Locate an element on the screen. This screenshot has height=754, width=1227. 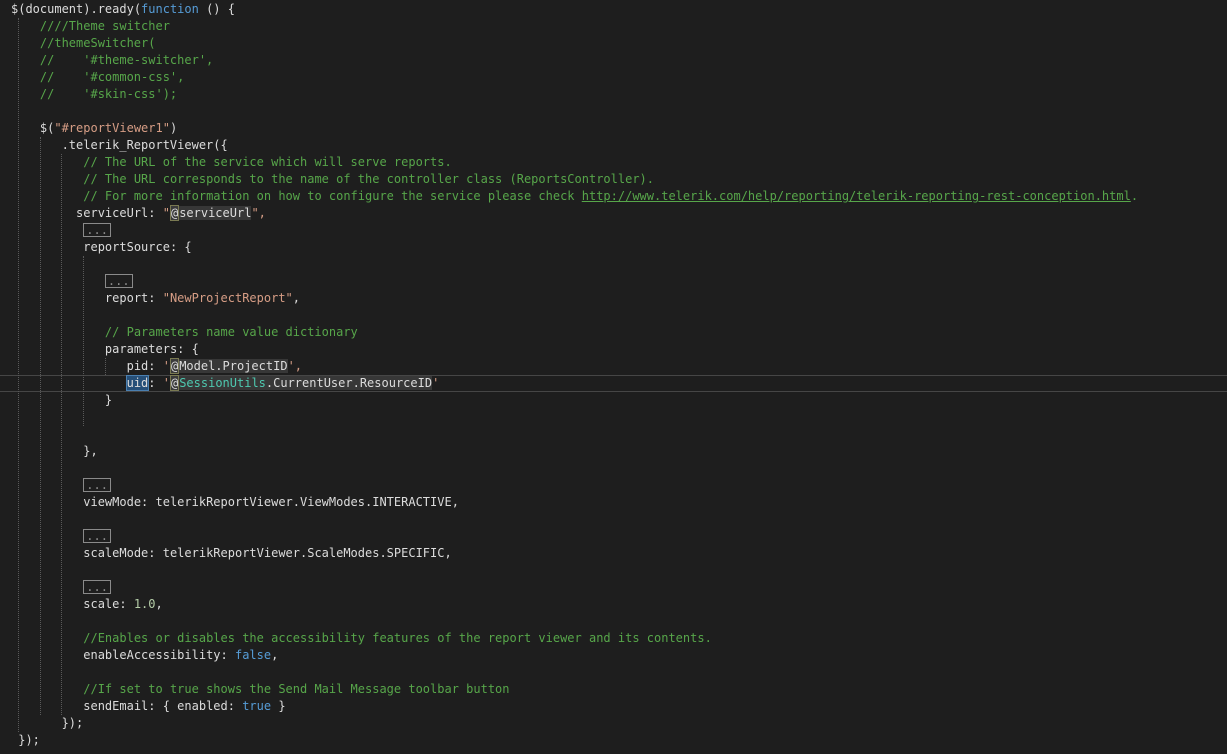
code-line: $("#reportViewer1") is located at coordinates (88, 128).